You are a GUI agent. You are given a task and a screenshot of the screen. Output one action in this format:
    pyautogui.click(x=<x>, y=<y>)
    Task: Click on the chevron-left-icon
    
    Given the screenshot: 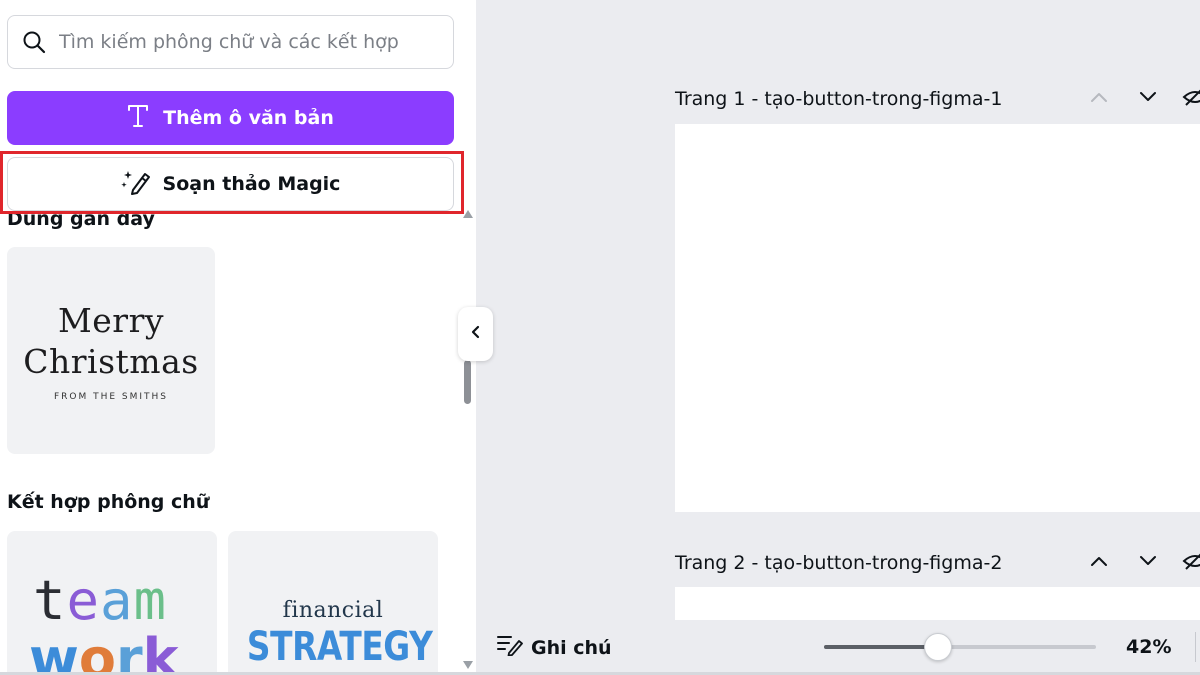 What is the action you would take?
    pyautogui.click(x=476, y=334)
    